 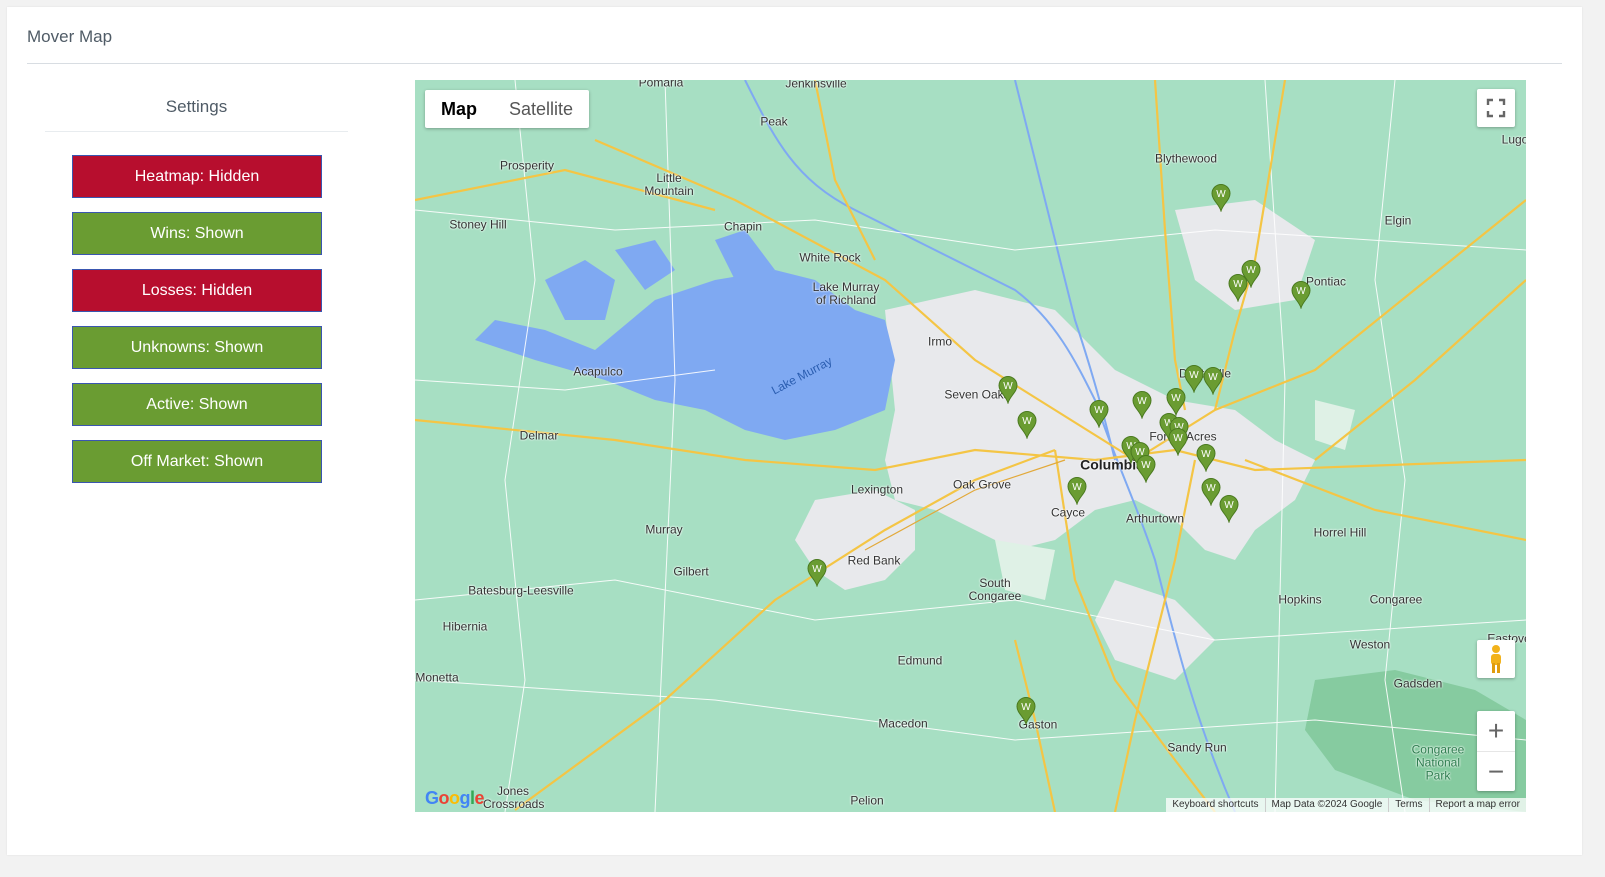 I want to click on fullscreen-icon, so click(x=1496, y=108).